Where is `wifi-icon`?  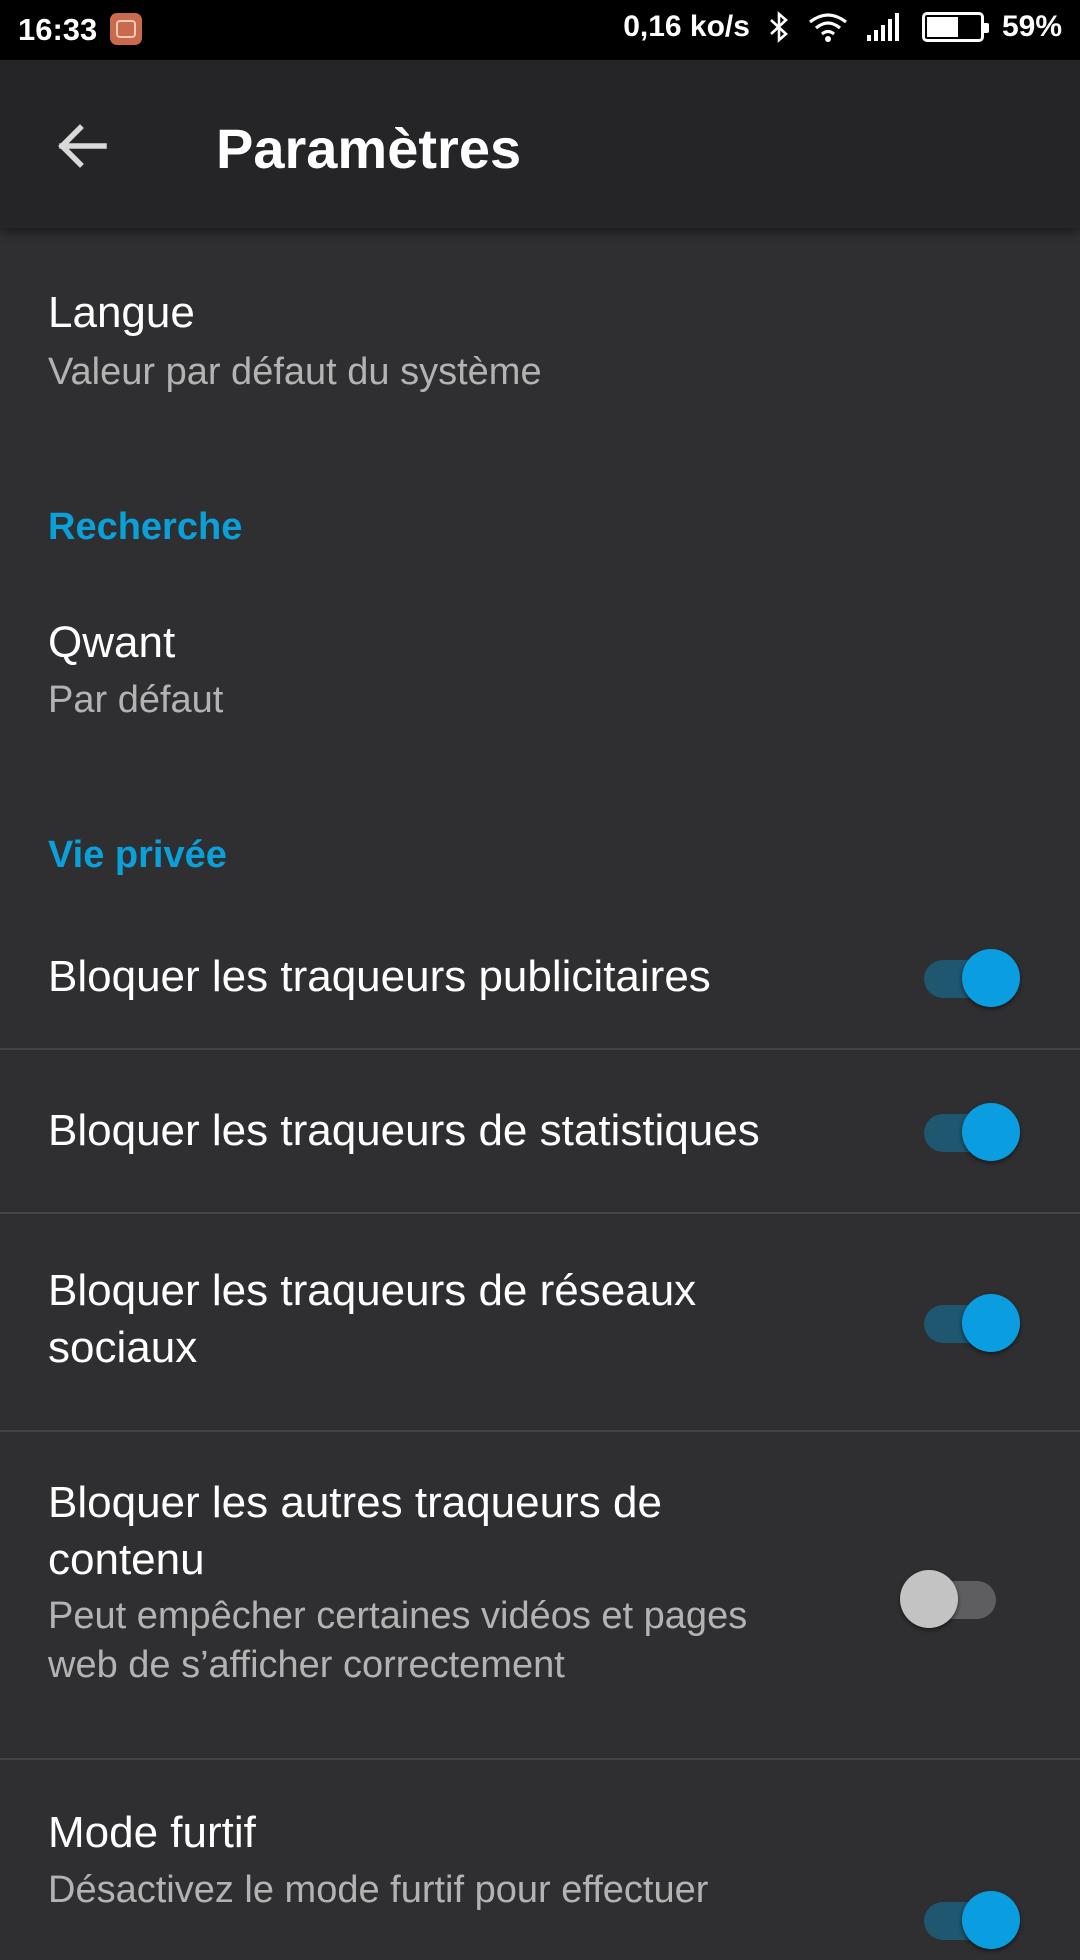
wifi-icon is located at coordinates (827, 27).